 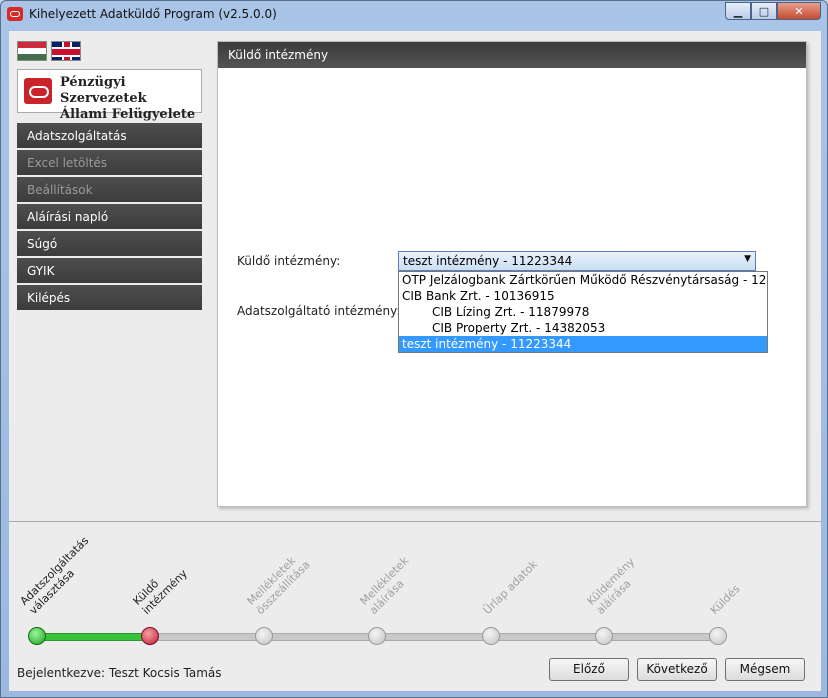 What do you see at coordinates (577, 261) in the screenshot?
I see `sender-combobox: teszt intézmény - 11223344 ▼` at bounding box center [577, 261].